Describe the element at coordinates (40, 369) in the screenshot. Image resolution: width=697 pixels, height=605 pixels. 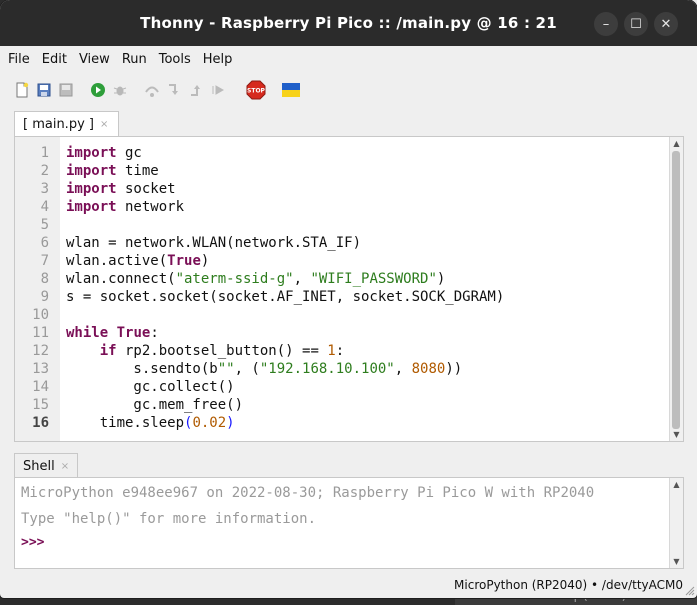
I see `line-number: 13` at that location.